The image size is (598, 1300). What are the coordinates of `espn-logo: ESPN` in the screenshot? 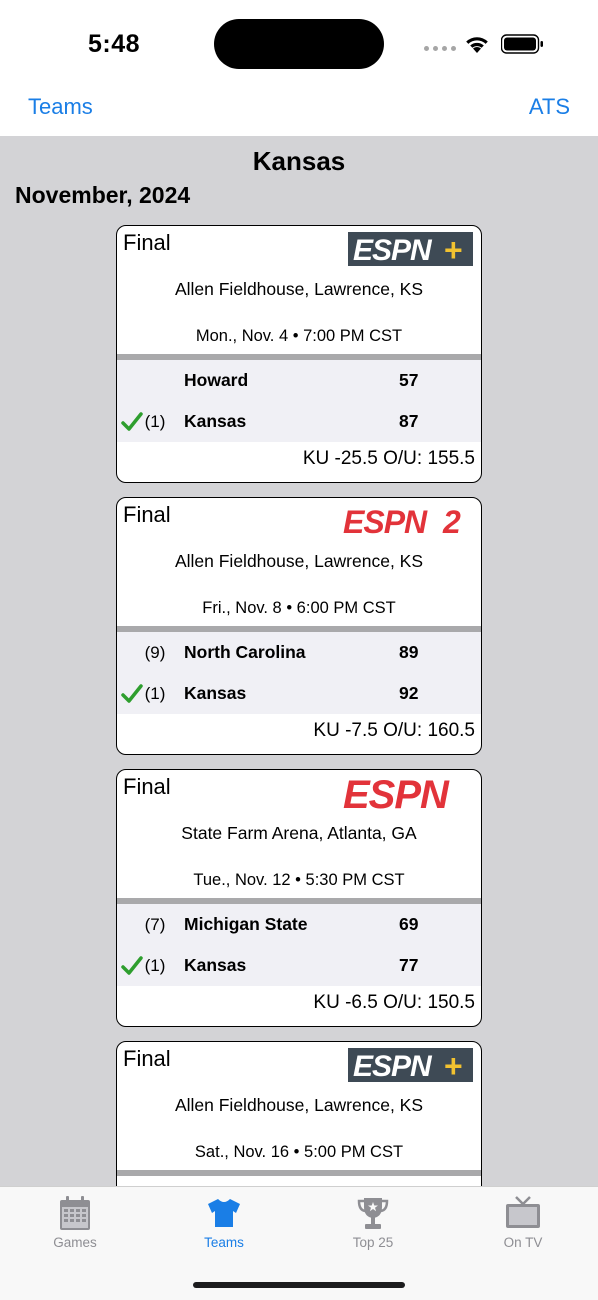 It's located at (397, 794).